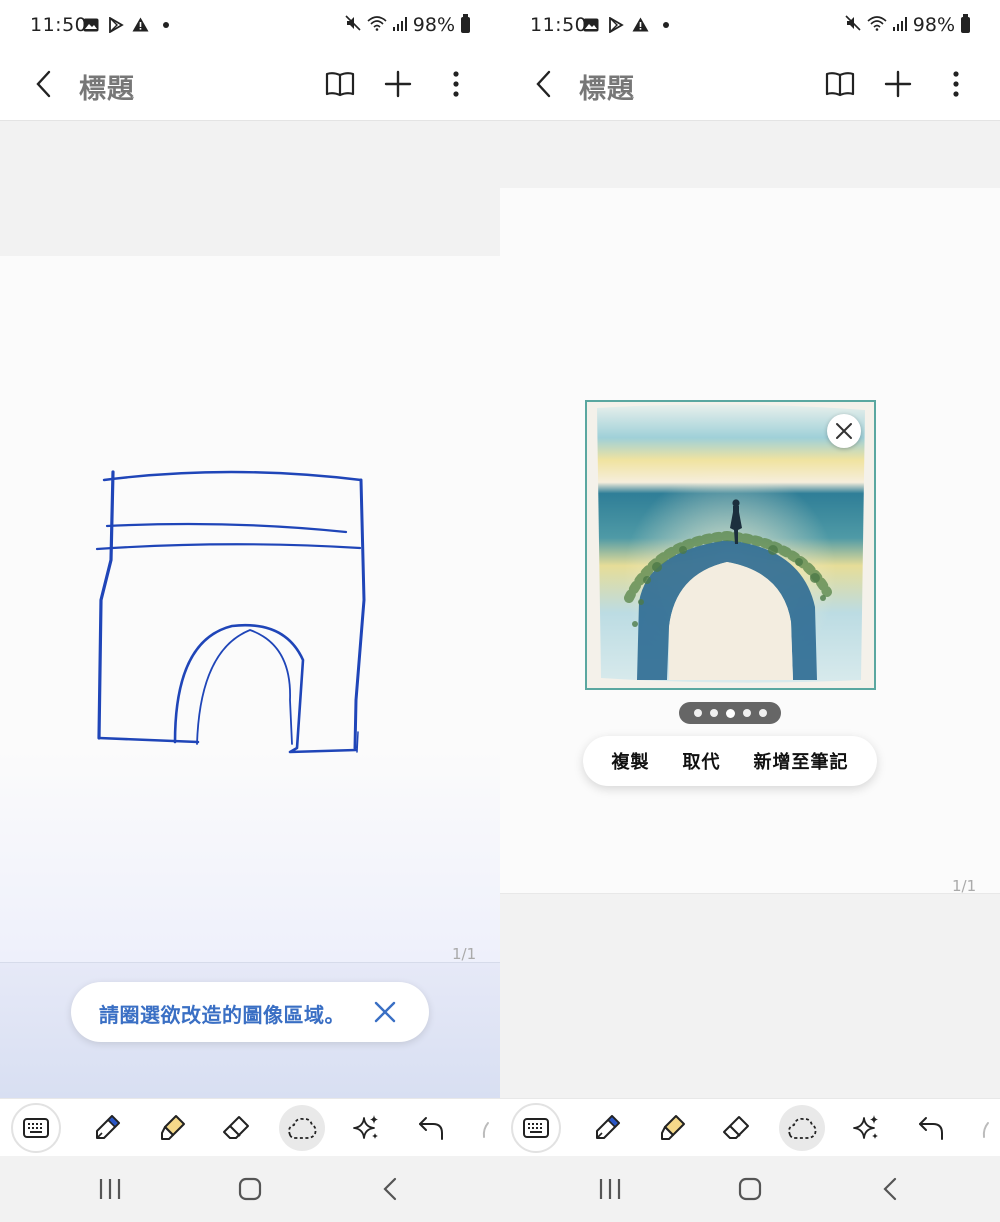 The image size is (1000, 1222). I want to click on plus-icon, so click(898, 84).